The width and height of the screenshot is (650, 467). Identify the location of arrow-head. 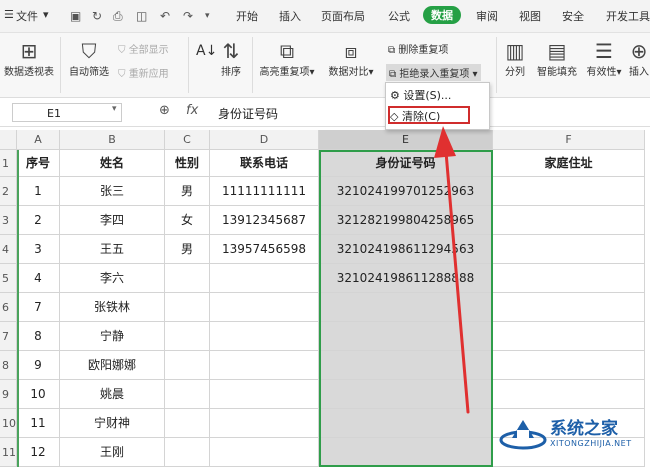
(445, 142).